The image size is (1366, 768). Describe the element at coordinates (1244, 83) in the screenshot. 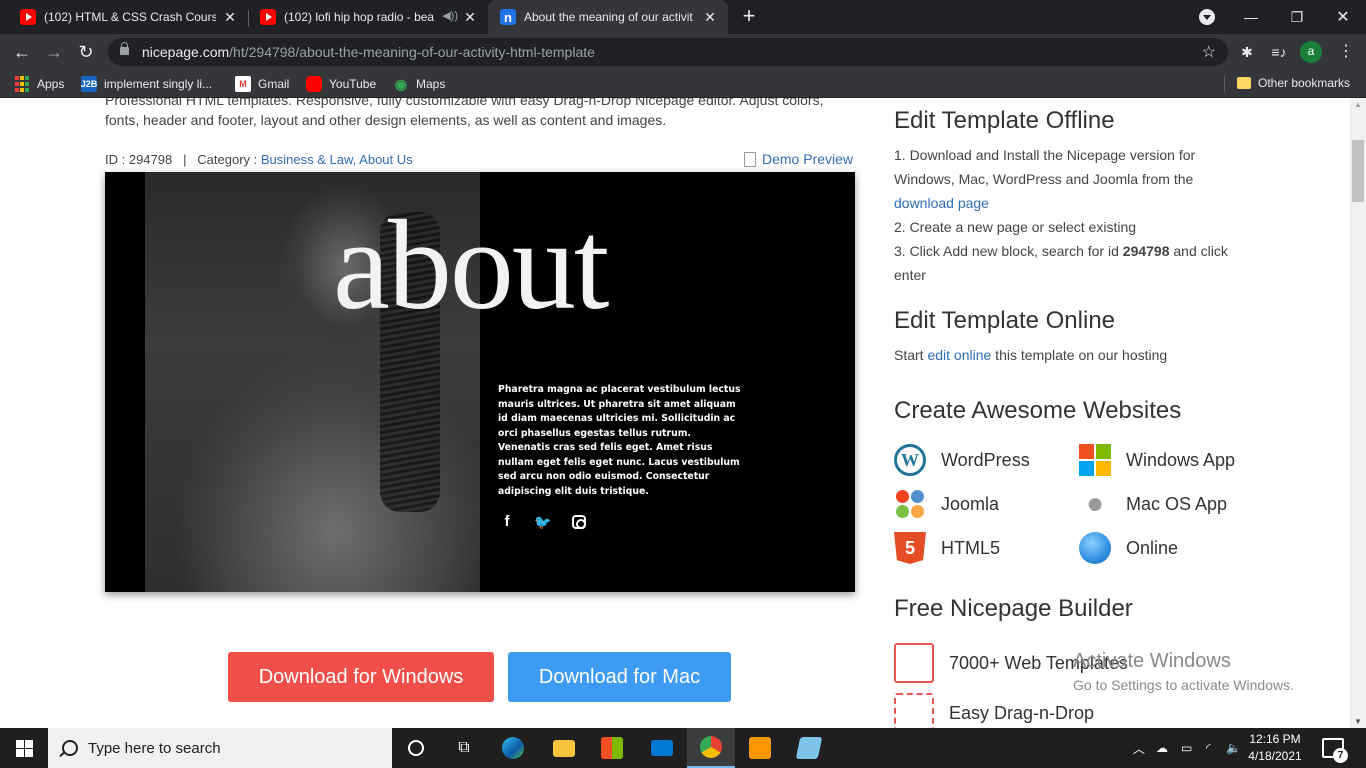

I see `folder-icon` at that location.